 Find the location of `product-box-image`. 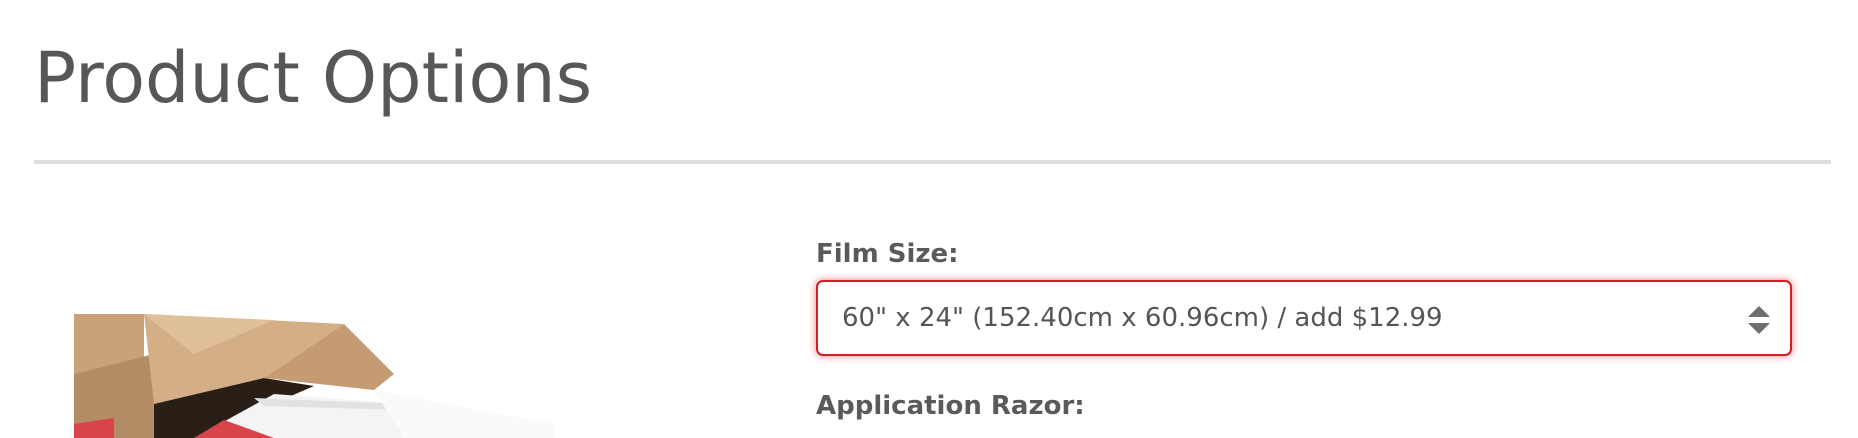

product-box-image is located at coordinates (314, 376).